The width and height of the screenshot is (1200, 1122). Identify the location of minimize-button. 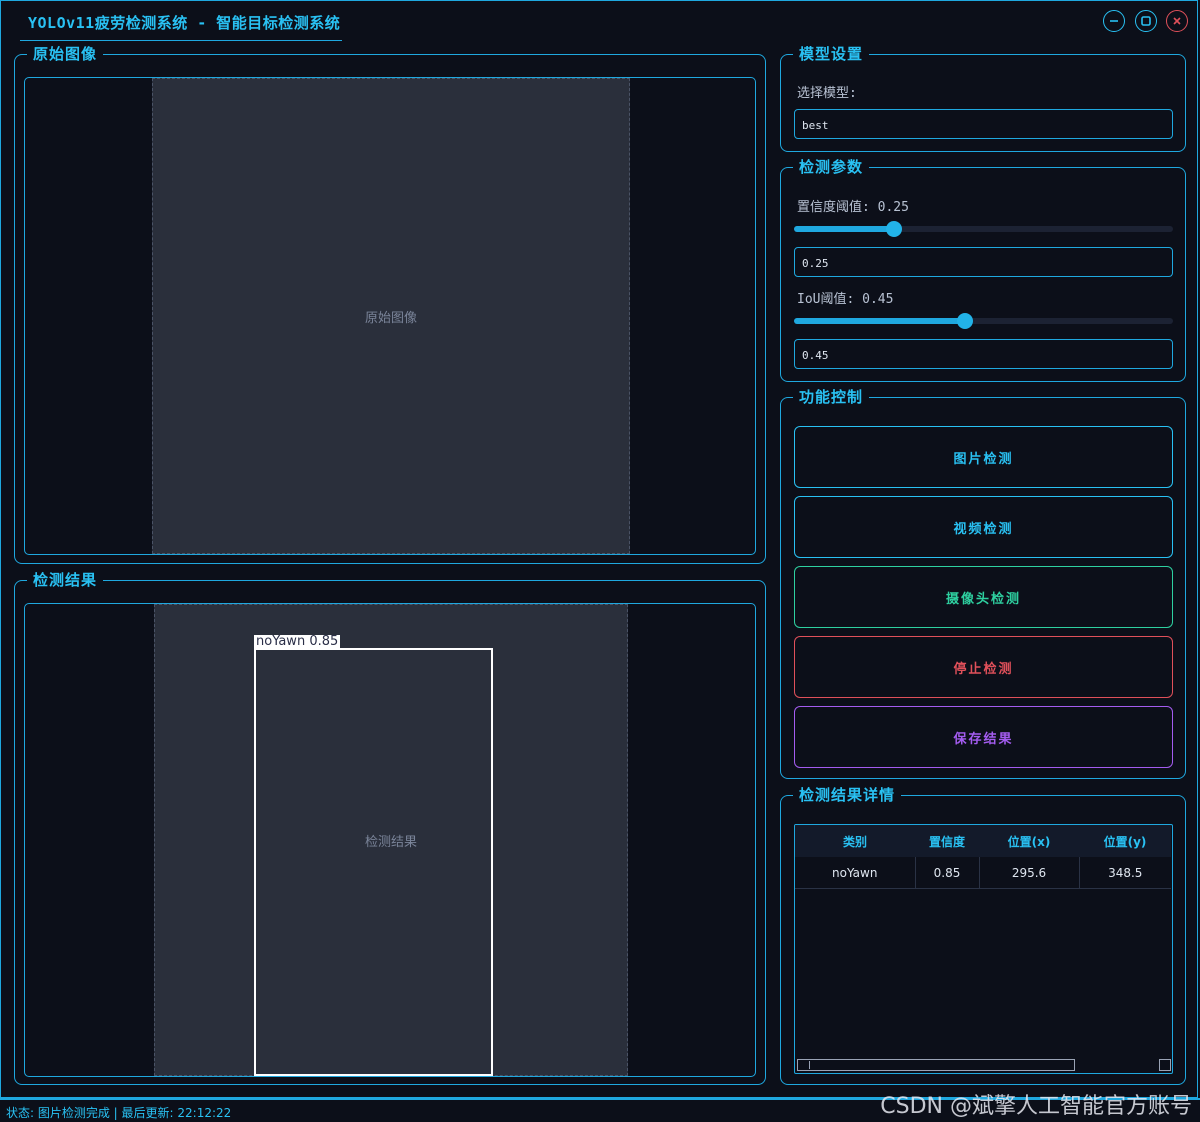
(1114, 21).